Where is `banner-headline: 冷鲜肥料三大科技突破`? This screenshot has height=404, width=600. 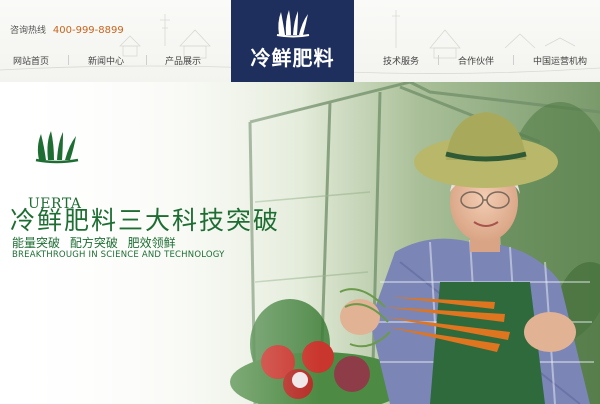
banner-headline: 冷鲜肥料三大科技突破 is located at coordinates (145, 220).